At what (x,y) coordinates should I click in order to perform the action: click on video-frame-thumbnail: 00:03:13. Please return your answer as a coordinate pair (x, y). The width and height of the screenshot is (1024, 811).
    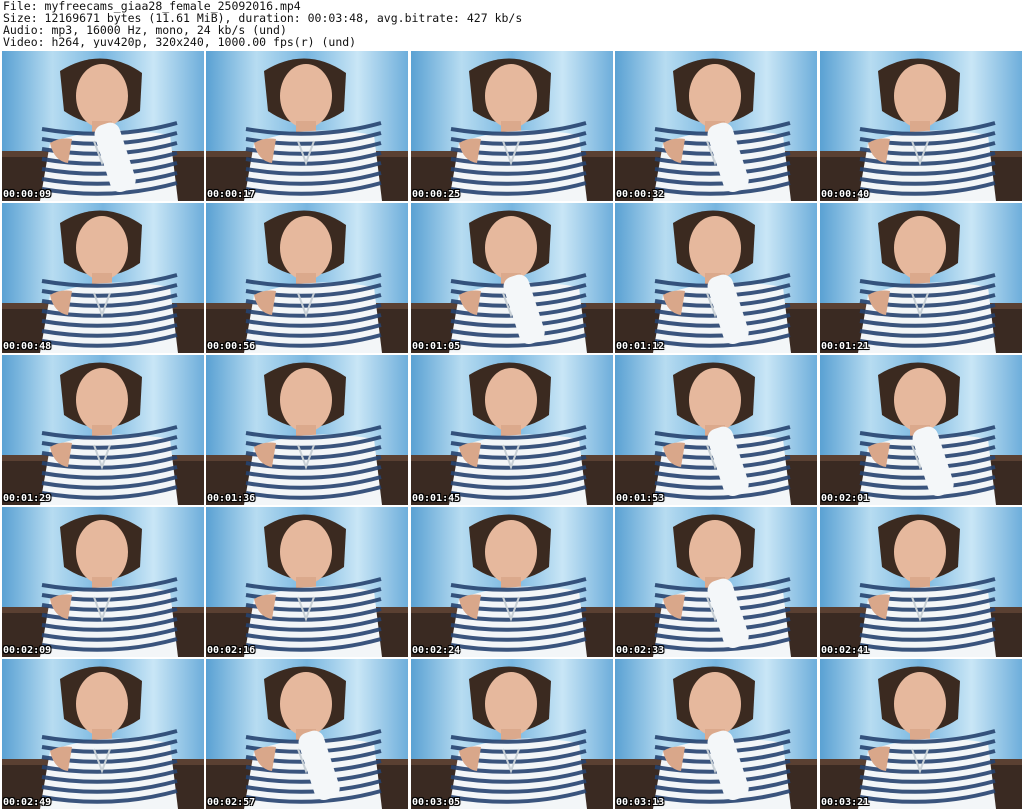
    Looking at the image, I should click on (716, 734).